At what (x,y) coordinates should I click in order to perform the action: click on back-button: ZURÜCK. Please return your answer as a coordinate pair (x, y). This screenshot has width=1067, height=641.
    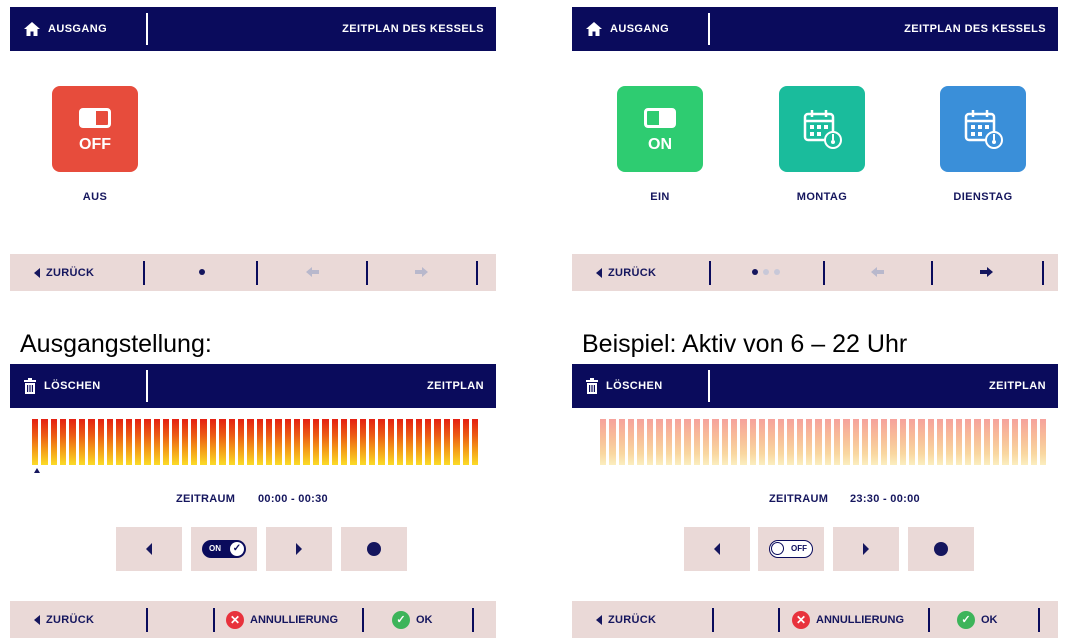
    Looking at the image, I should click on (626, 272).